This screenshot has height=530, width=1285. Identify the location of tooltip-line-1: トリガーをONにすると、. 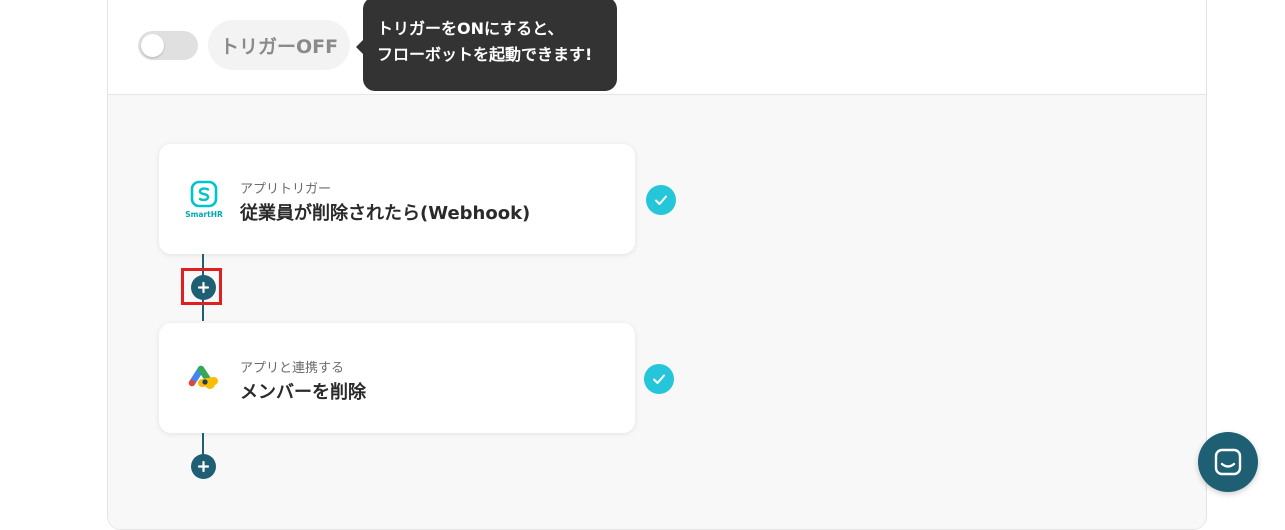
(470, 28).